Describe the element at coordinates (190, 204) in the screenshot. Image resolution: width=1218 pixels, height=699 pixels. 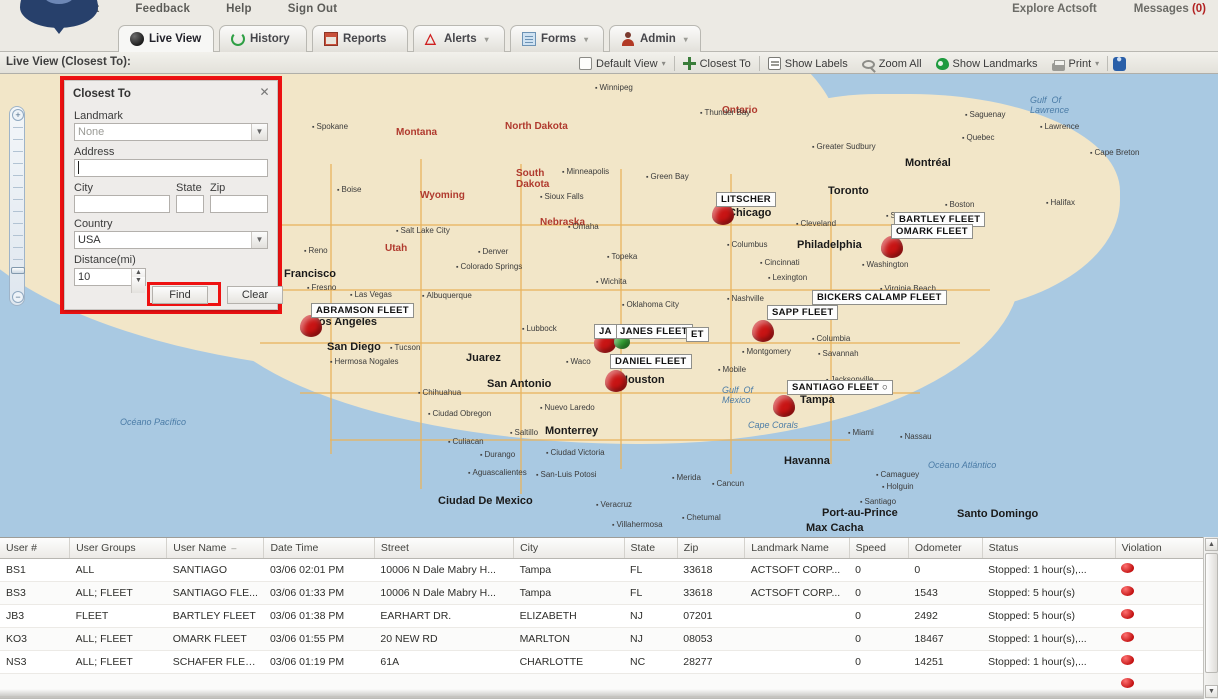
I see `state-input` at that location.